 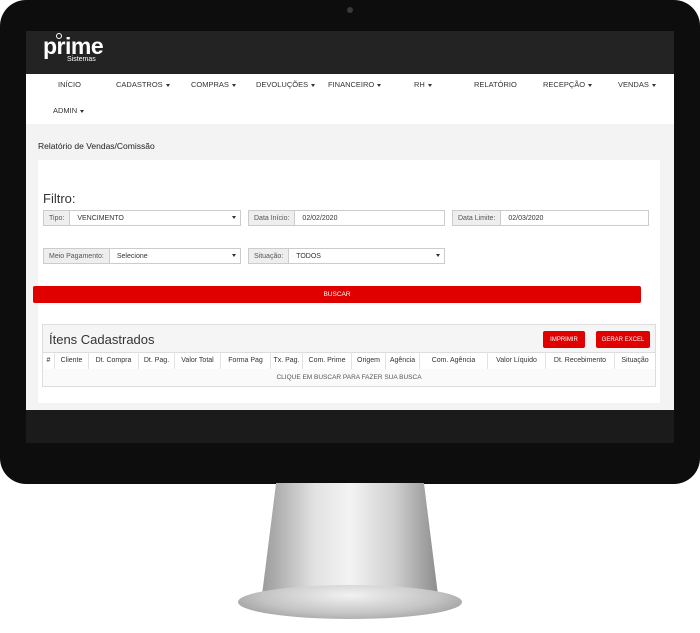 I want to click on col-tx-pag: Tx. Pag., so click(x=287, y=360).